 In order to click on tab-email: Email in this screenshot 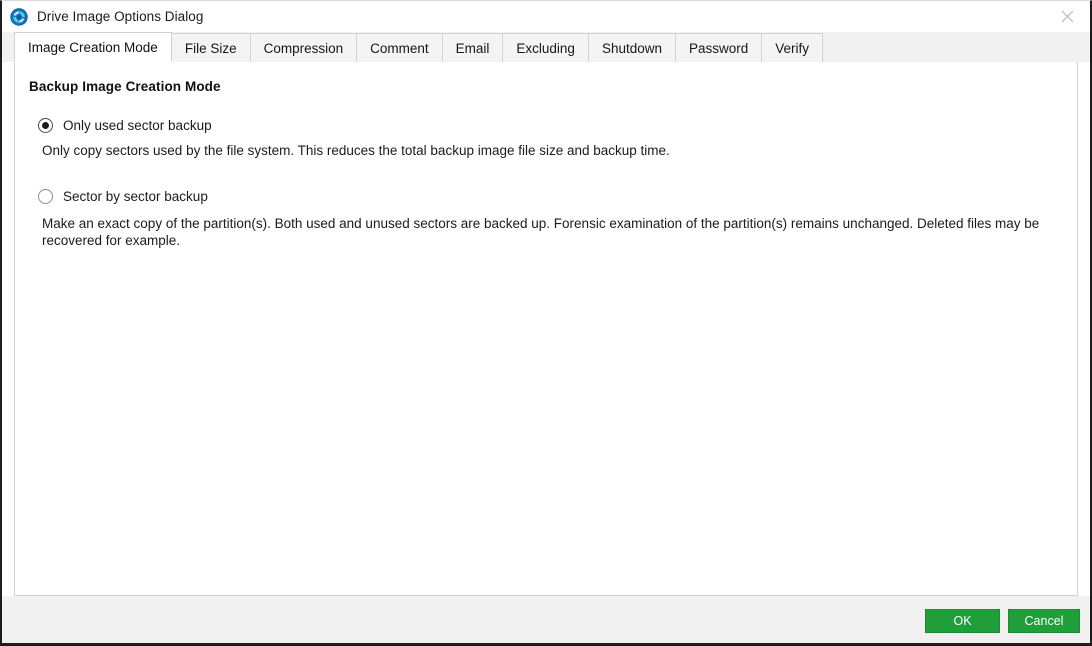, I will do `click(472, 47)`.